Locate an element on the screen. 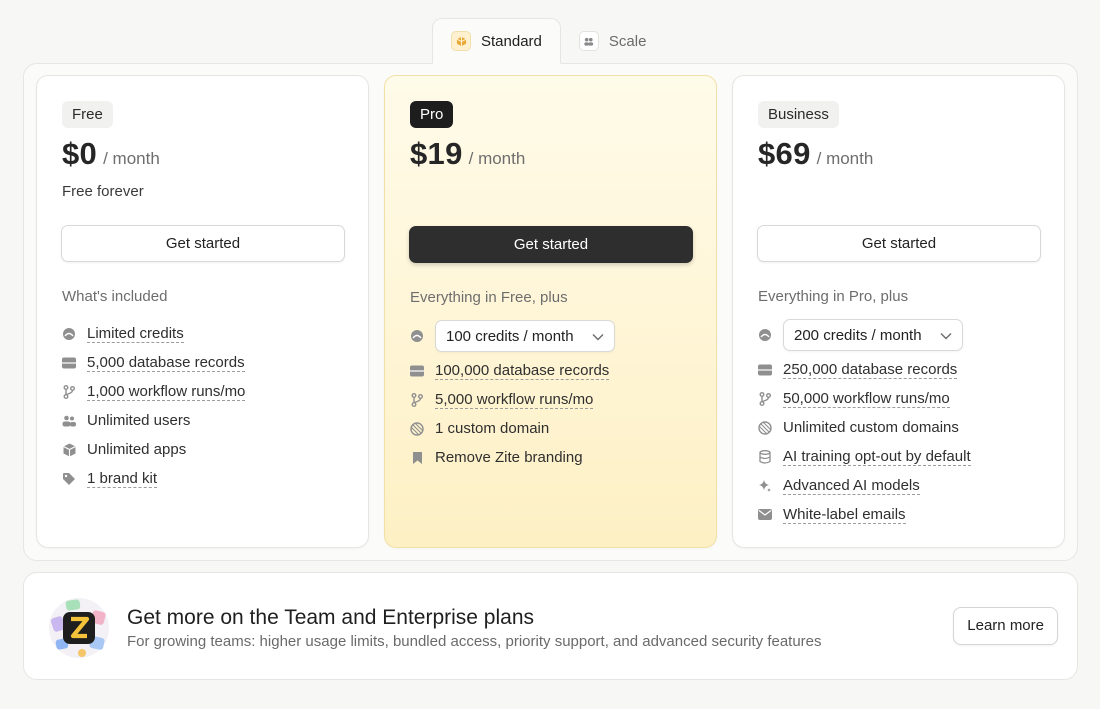 The height and width of the screenshot is (709, 1100). feature-item: Remove Zite branding is located at coordinates (555, 457).